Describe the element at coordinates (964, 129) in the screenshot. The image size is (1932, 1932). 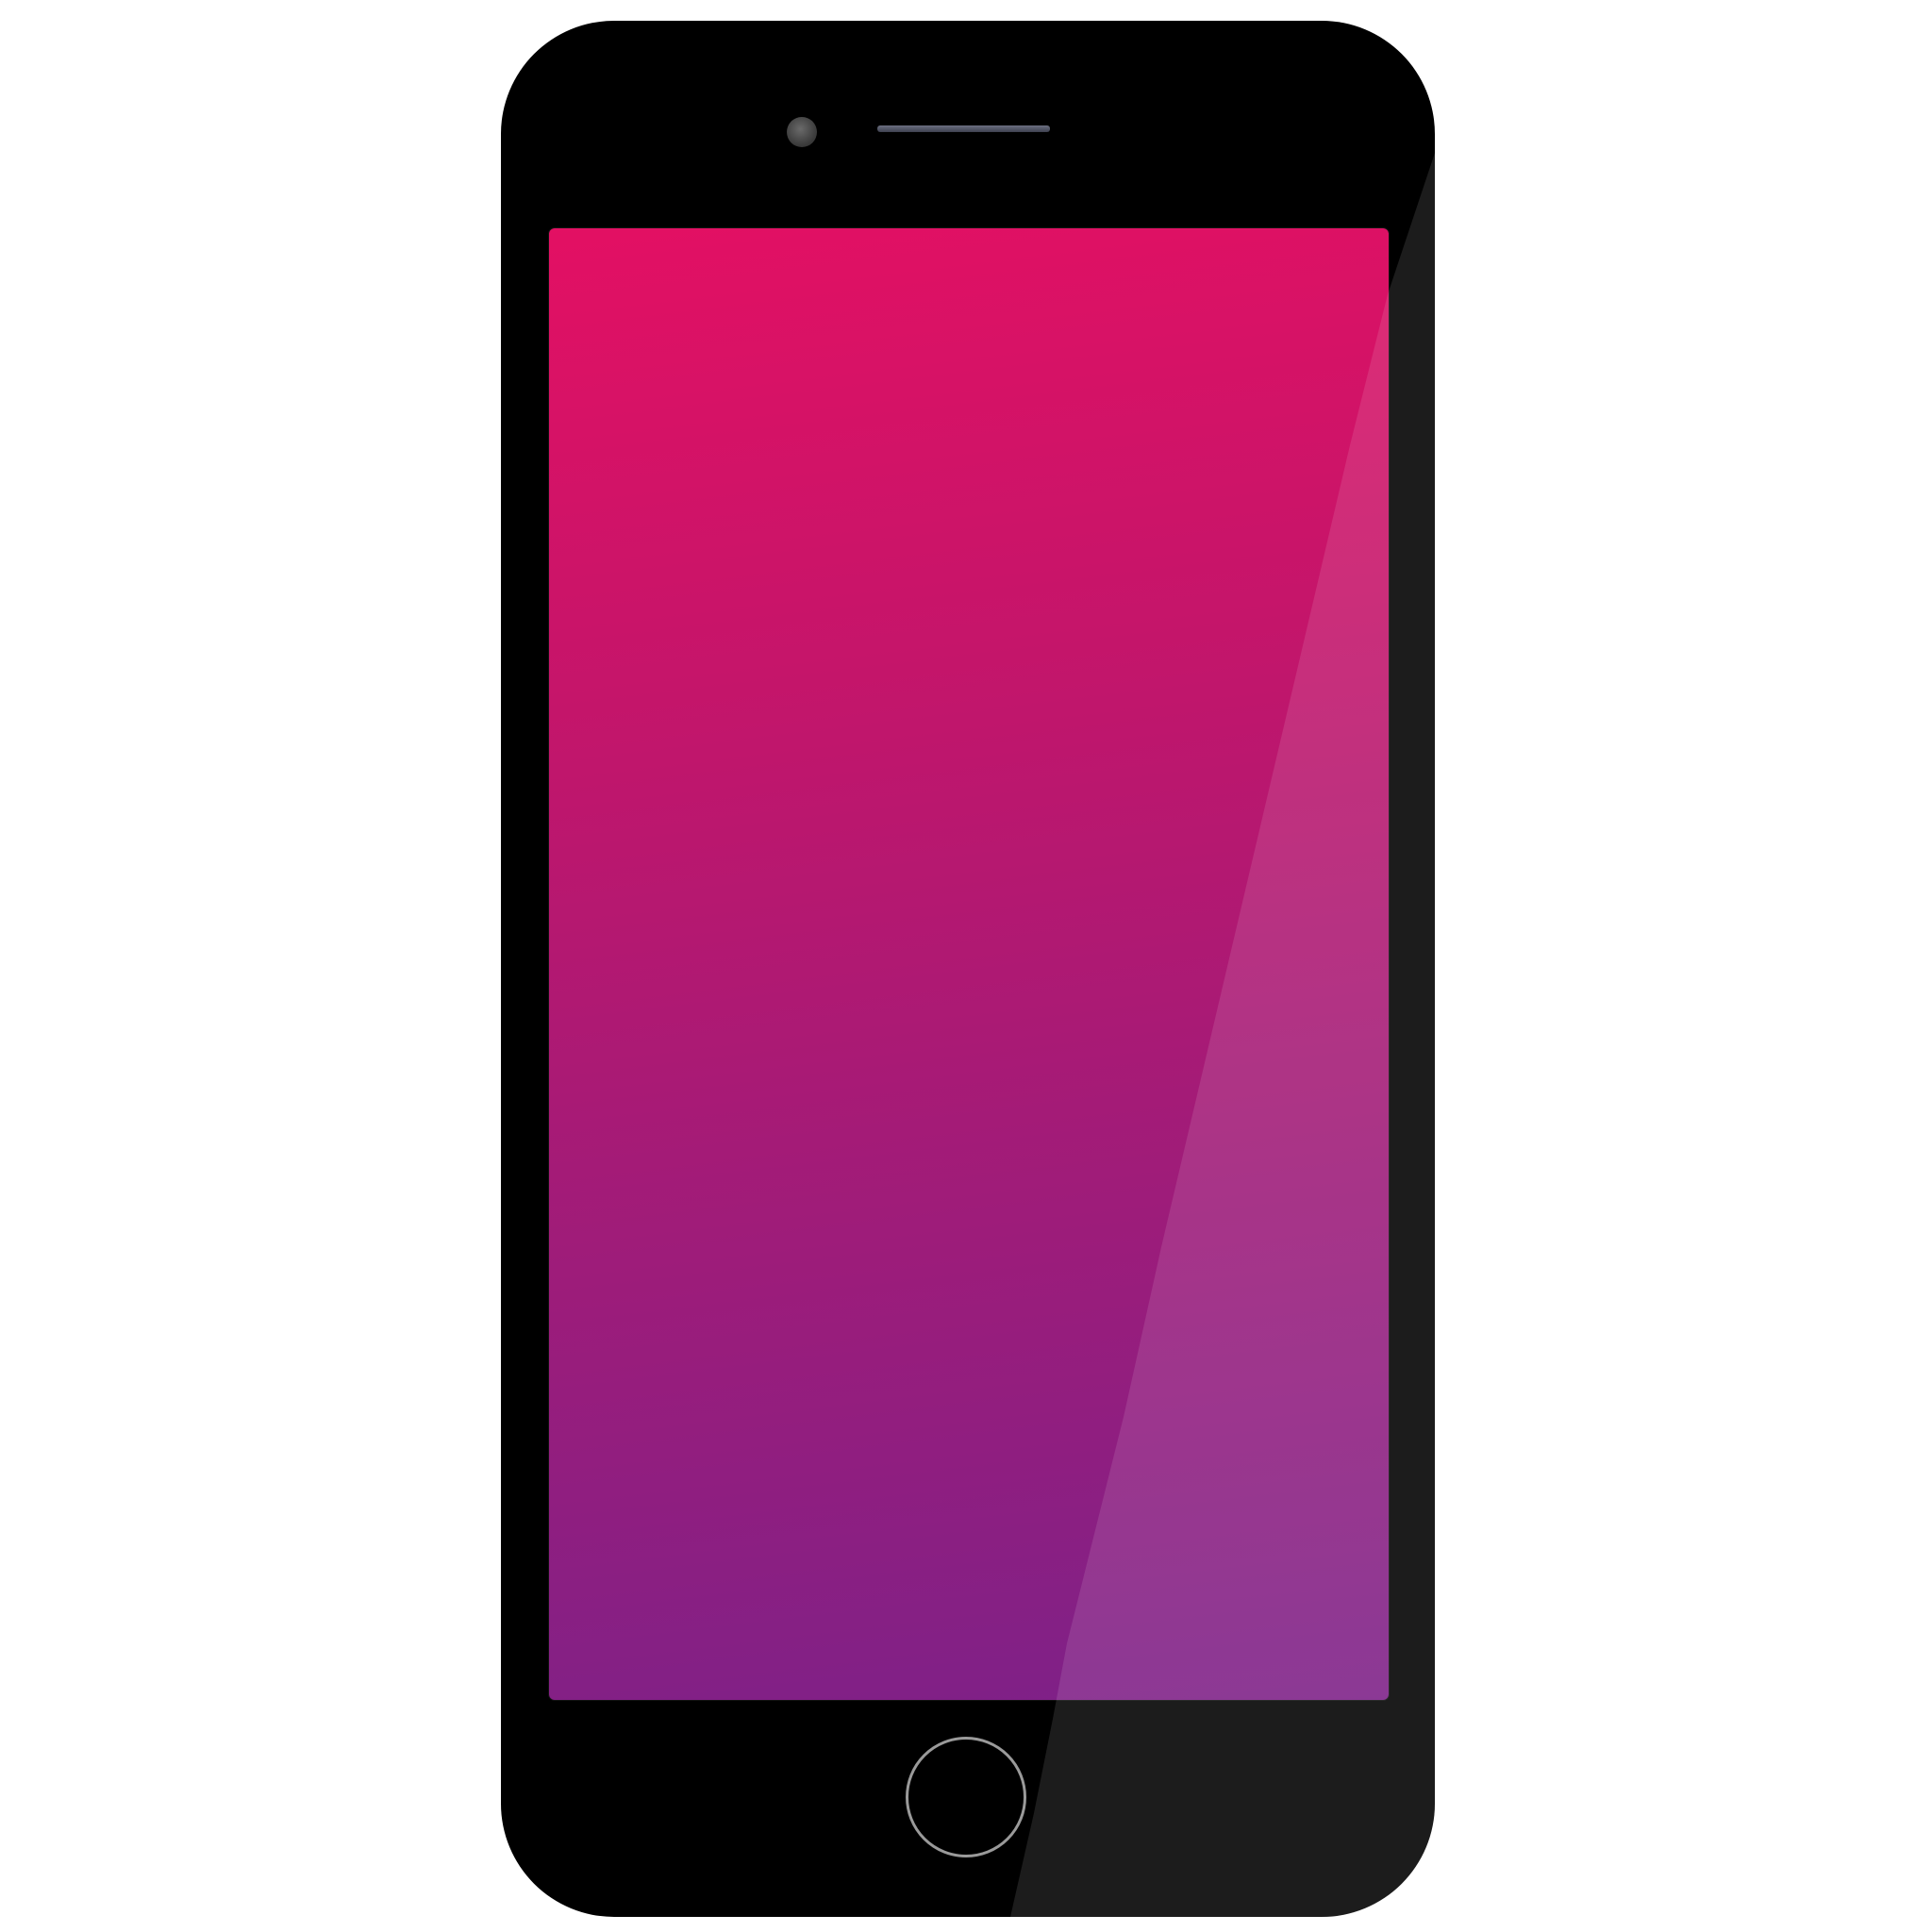
I see `earpiece-speaker-icon` at that location.